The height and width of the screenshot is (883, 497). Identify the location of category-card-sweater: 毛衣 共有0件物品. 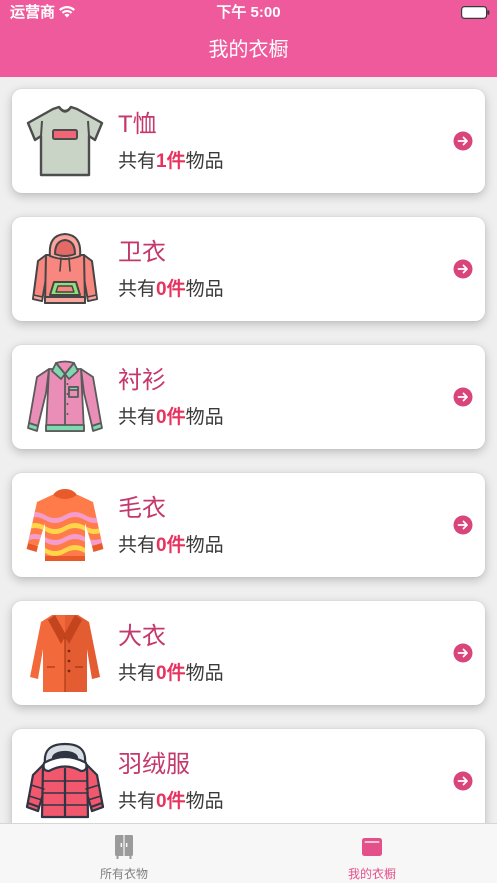
(248, 525).